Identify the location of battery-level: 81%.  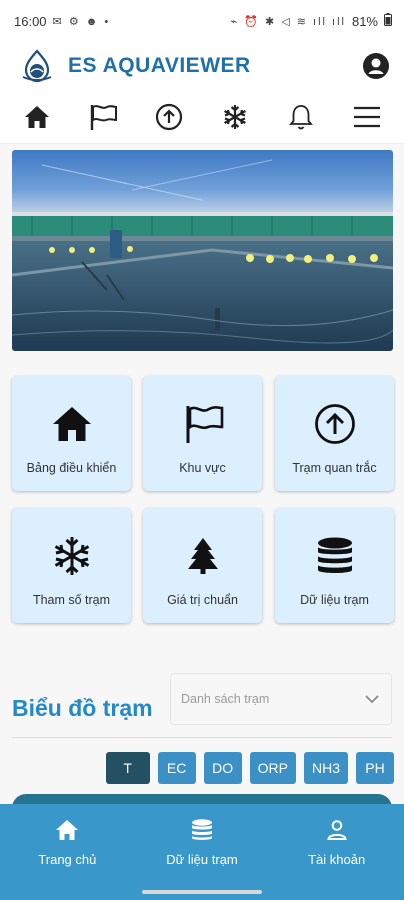
(364, 21).